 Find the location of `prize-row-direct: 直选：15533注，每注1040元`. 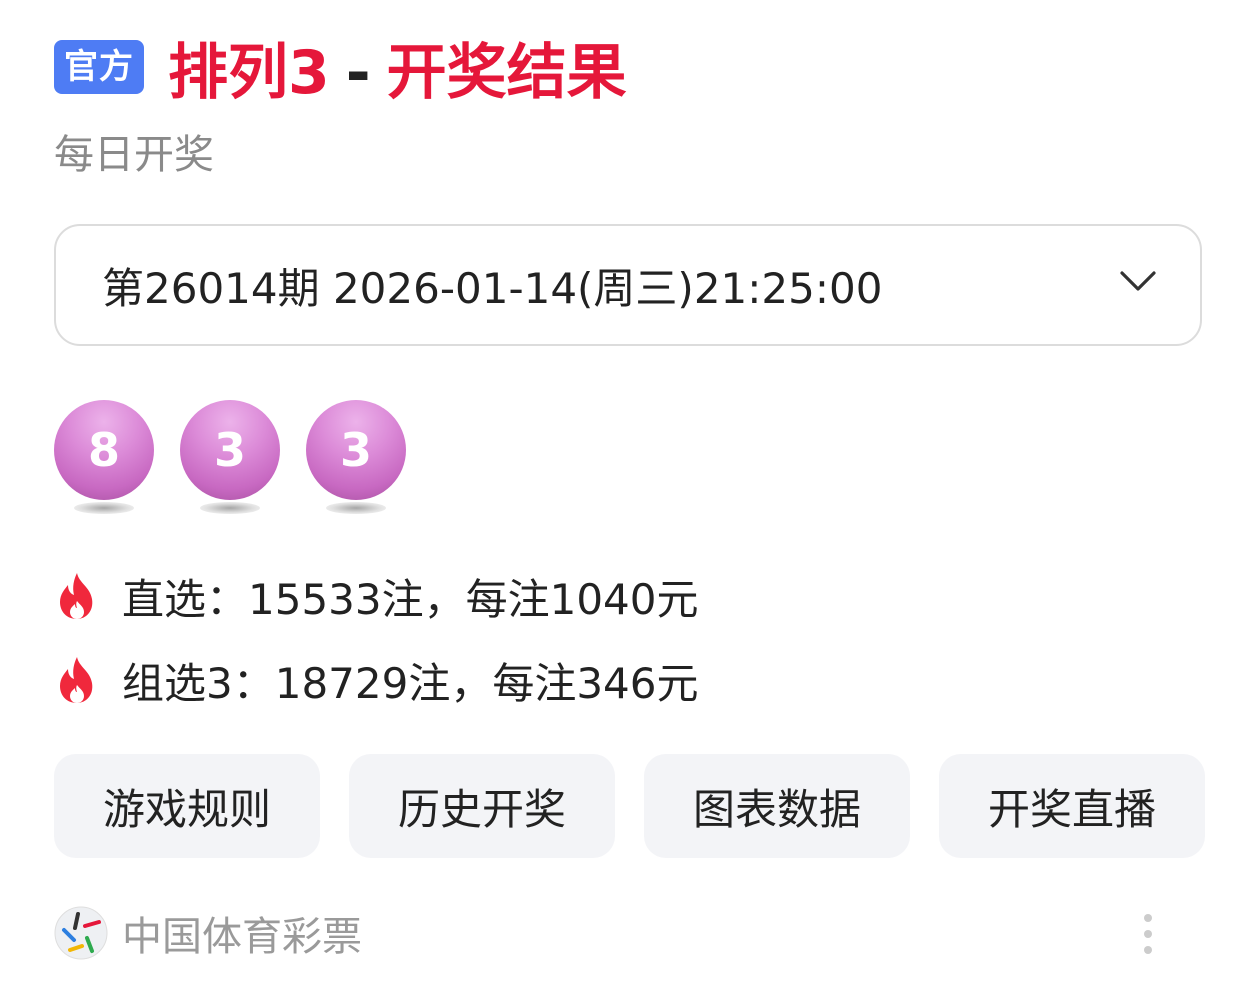

prize-row-direct: 直选：15533注，每注1040元 is located at coordinates (376, 596).